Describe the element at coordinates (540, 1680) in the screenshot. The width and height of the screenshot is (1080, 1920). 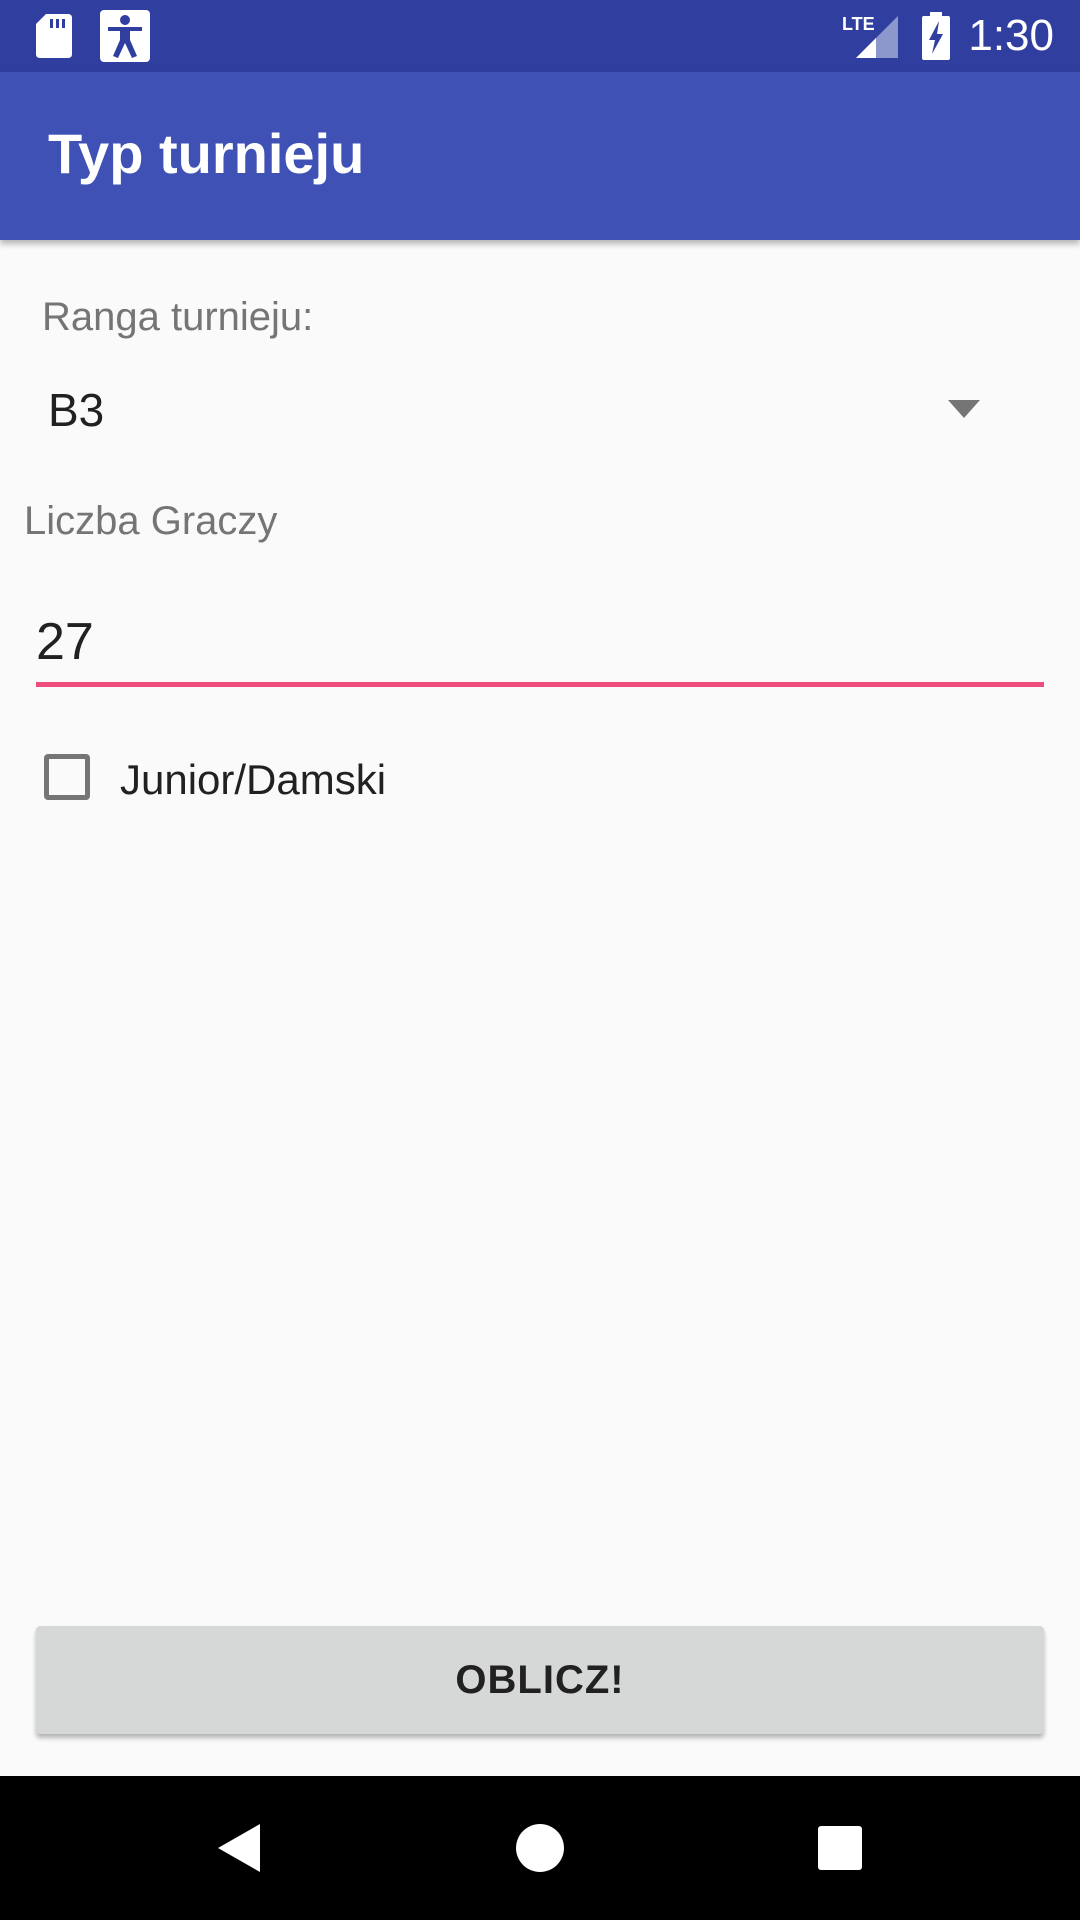
I see `calculate-button: OBLICZ!` at that location.